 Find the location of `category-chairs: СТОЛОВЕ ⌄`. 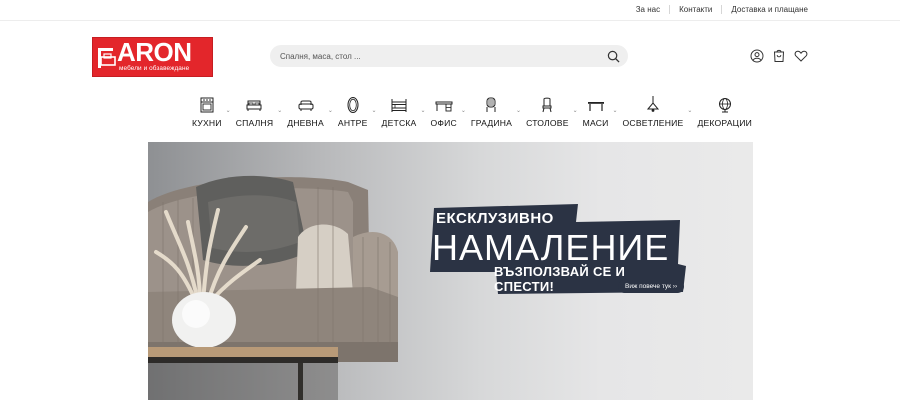

category-chairs: СТОЛОВЕ ⌄ is located at coordinates (552, 112).